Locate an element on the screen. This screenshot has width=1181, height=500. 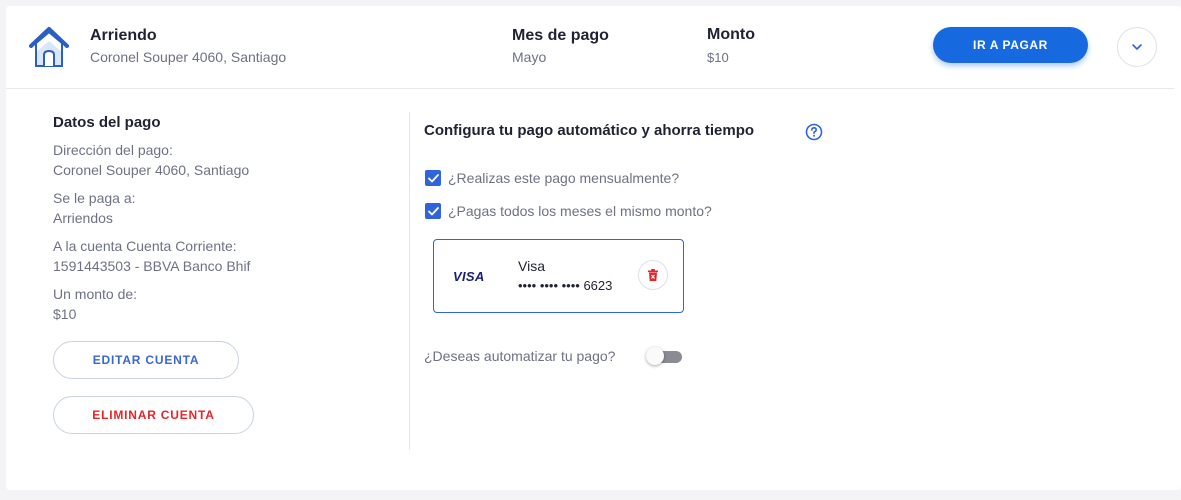
automate-toggle is located at coordinates (664, 356).